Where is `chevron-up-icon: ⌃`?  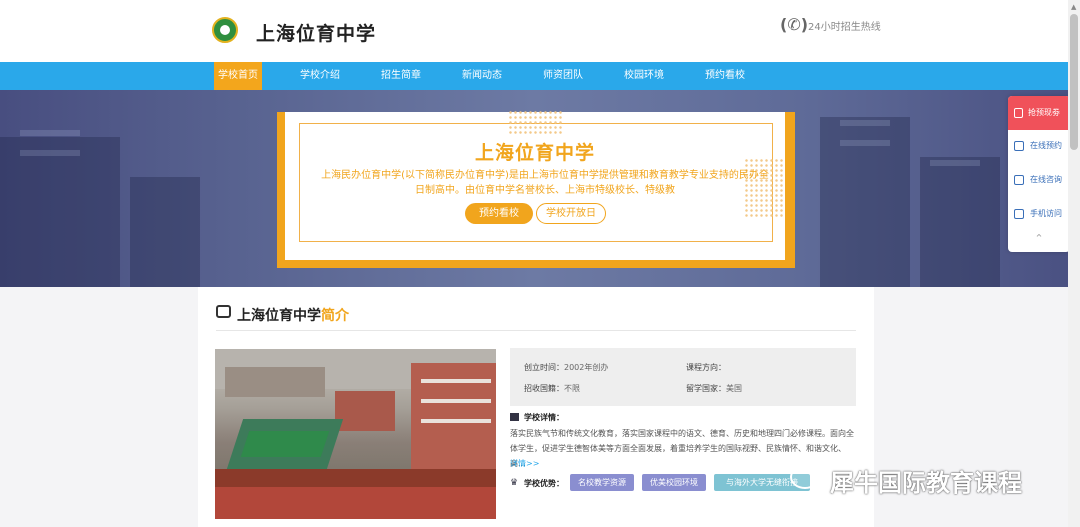
chevron-up-icon: ⌃ is located at coordinates (1039, 238).